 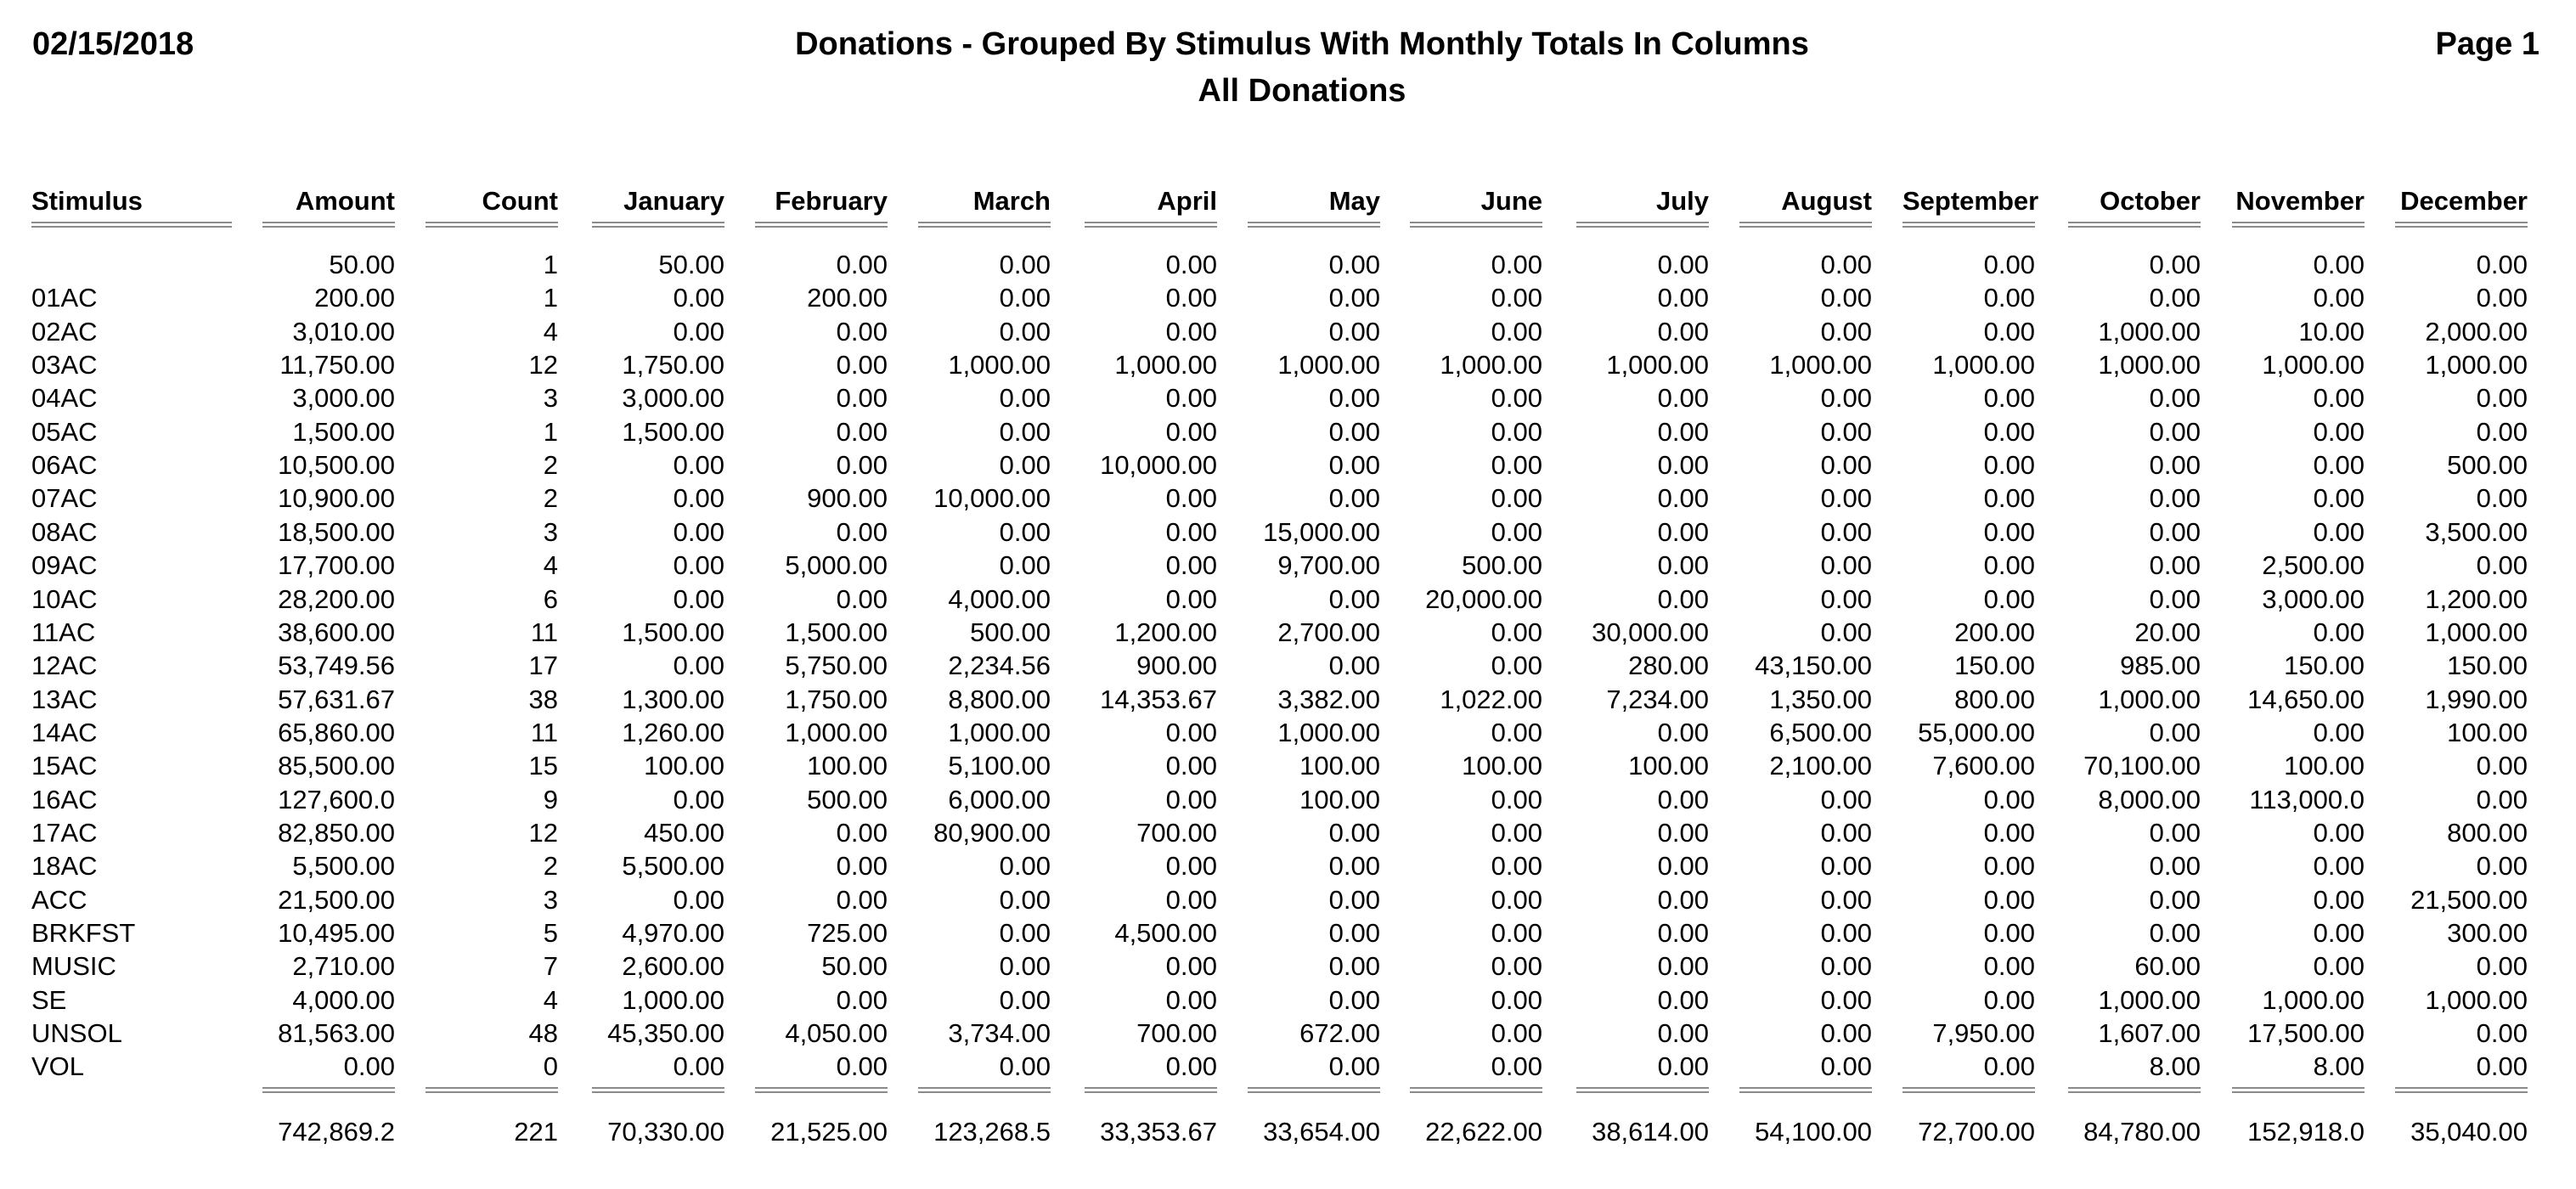 What do you see at coordinates (2142, 766) in the screenshot?
I see `october-cell: 70,100.00` at bounding box center [2142, 766].